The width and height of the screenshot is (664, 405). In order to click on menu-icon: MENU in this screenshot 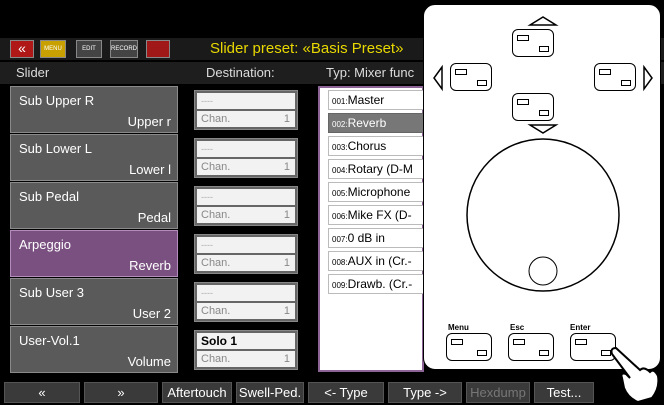, I will do `click(53, 49)`.